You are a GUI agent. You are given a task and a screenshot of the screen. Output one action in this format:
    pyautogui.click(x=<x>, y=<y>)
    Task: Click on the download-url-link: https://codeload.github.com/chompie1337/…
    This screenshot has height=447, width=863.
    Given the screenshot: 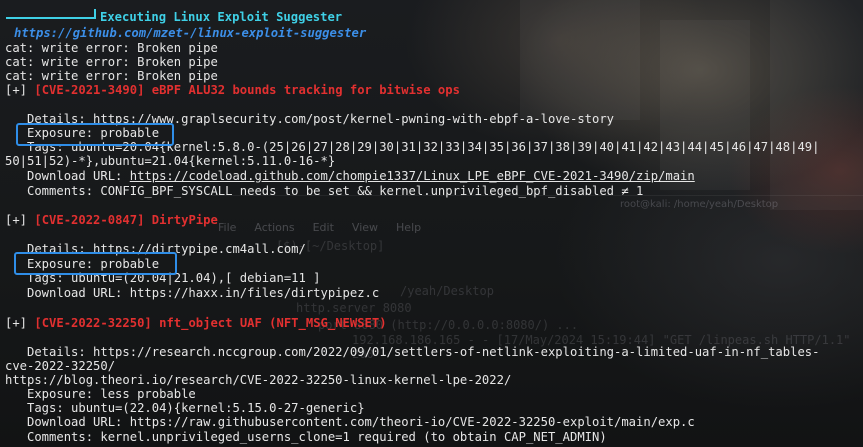 What is the action you would take?
    pyautogui.click(x=412, y=176)
    